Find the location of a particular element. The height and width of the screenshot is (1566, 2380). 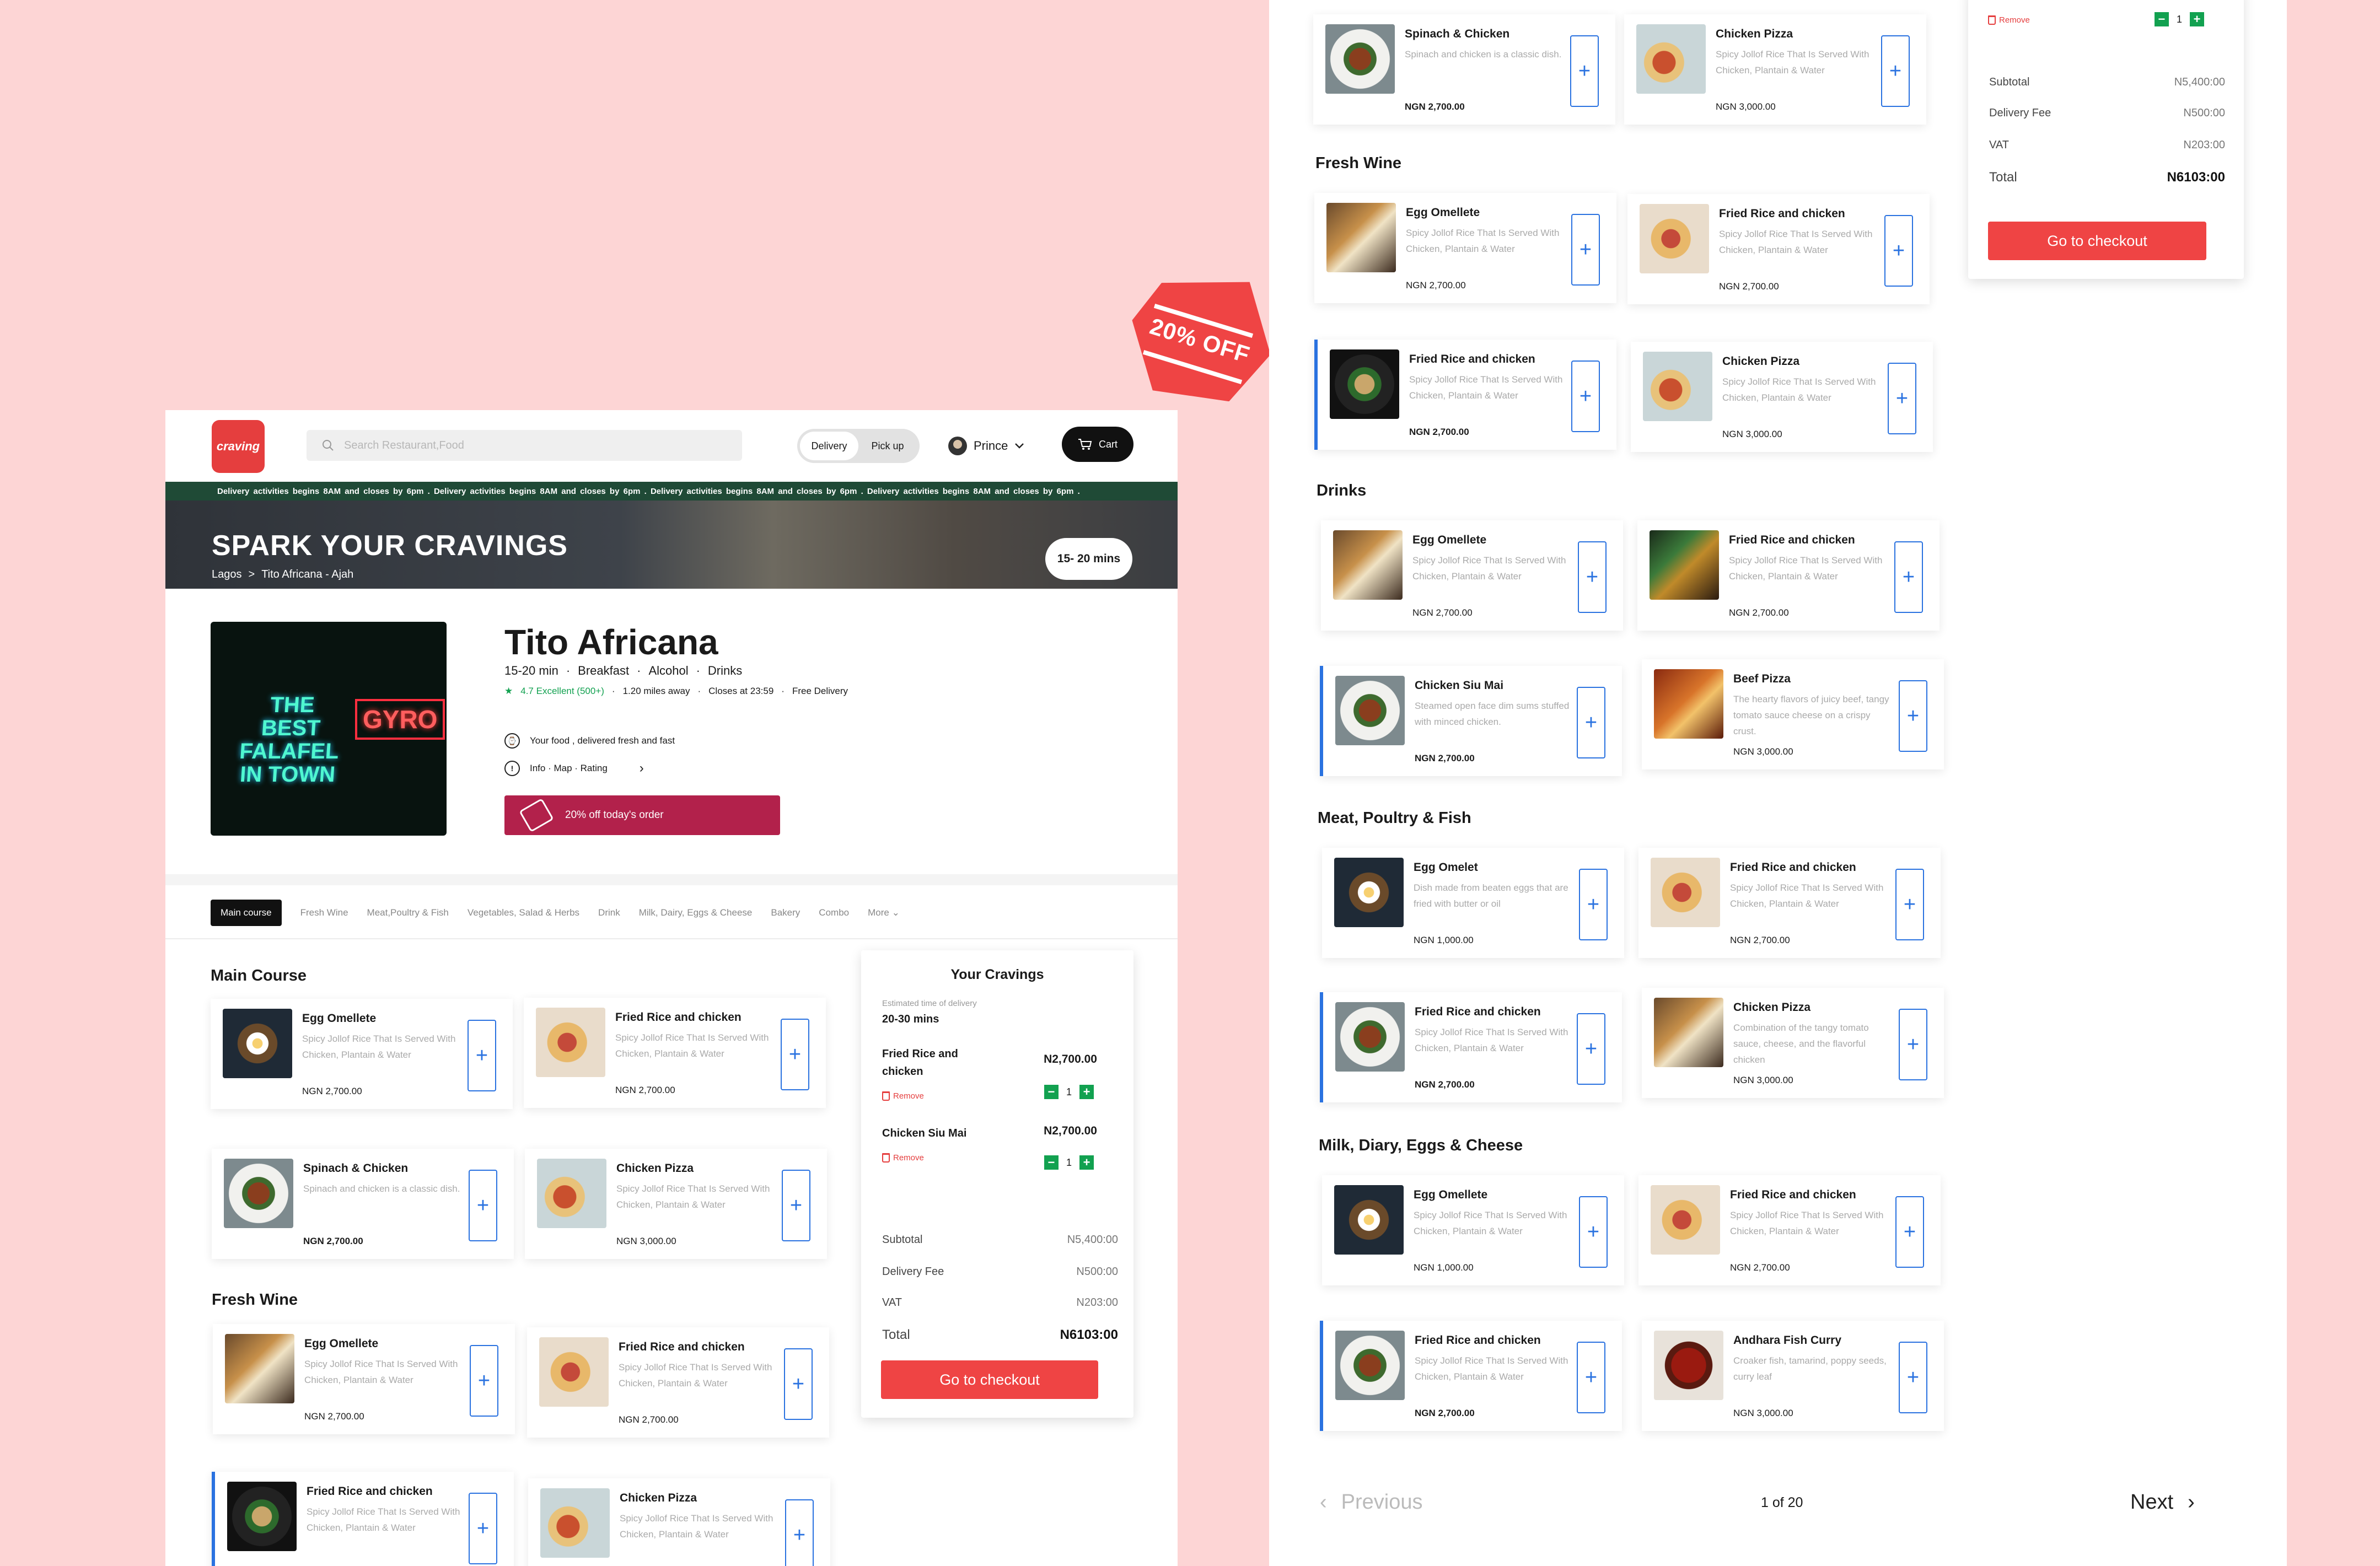

trash-icon is located at coordinates (886, 1096).